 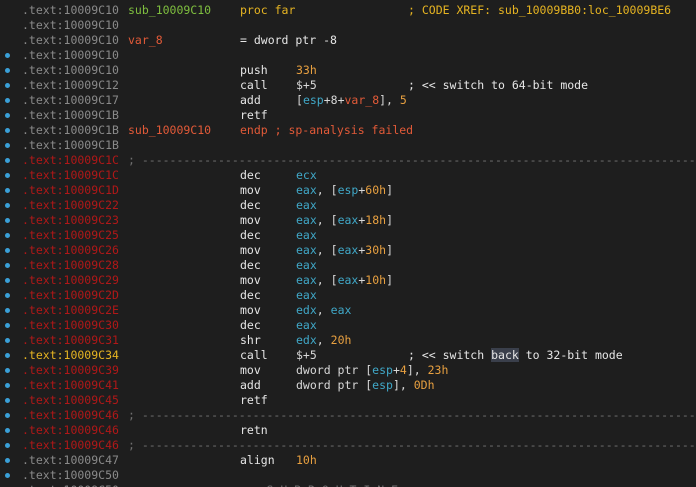 I want to click on line-address: .text:10009C39, so click(x=70, y=370).